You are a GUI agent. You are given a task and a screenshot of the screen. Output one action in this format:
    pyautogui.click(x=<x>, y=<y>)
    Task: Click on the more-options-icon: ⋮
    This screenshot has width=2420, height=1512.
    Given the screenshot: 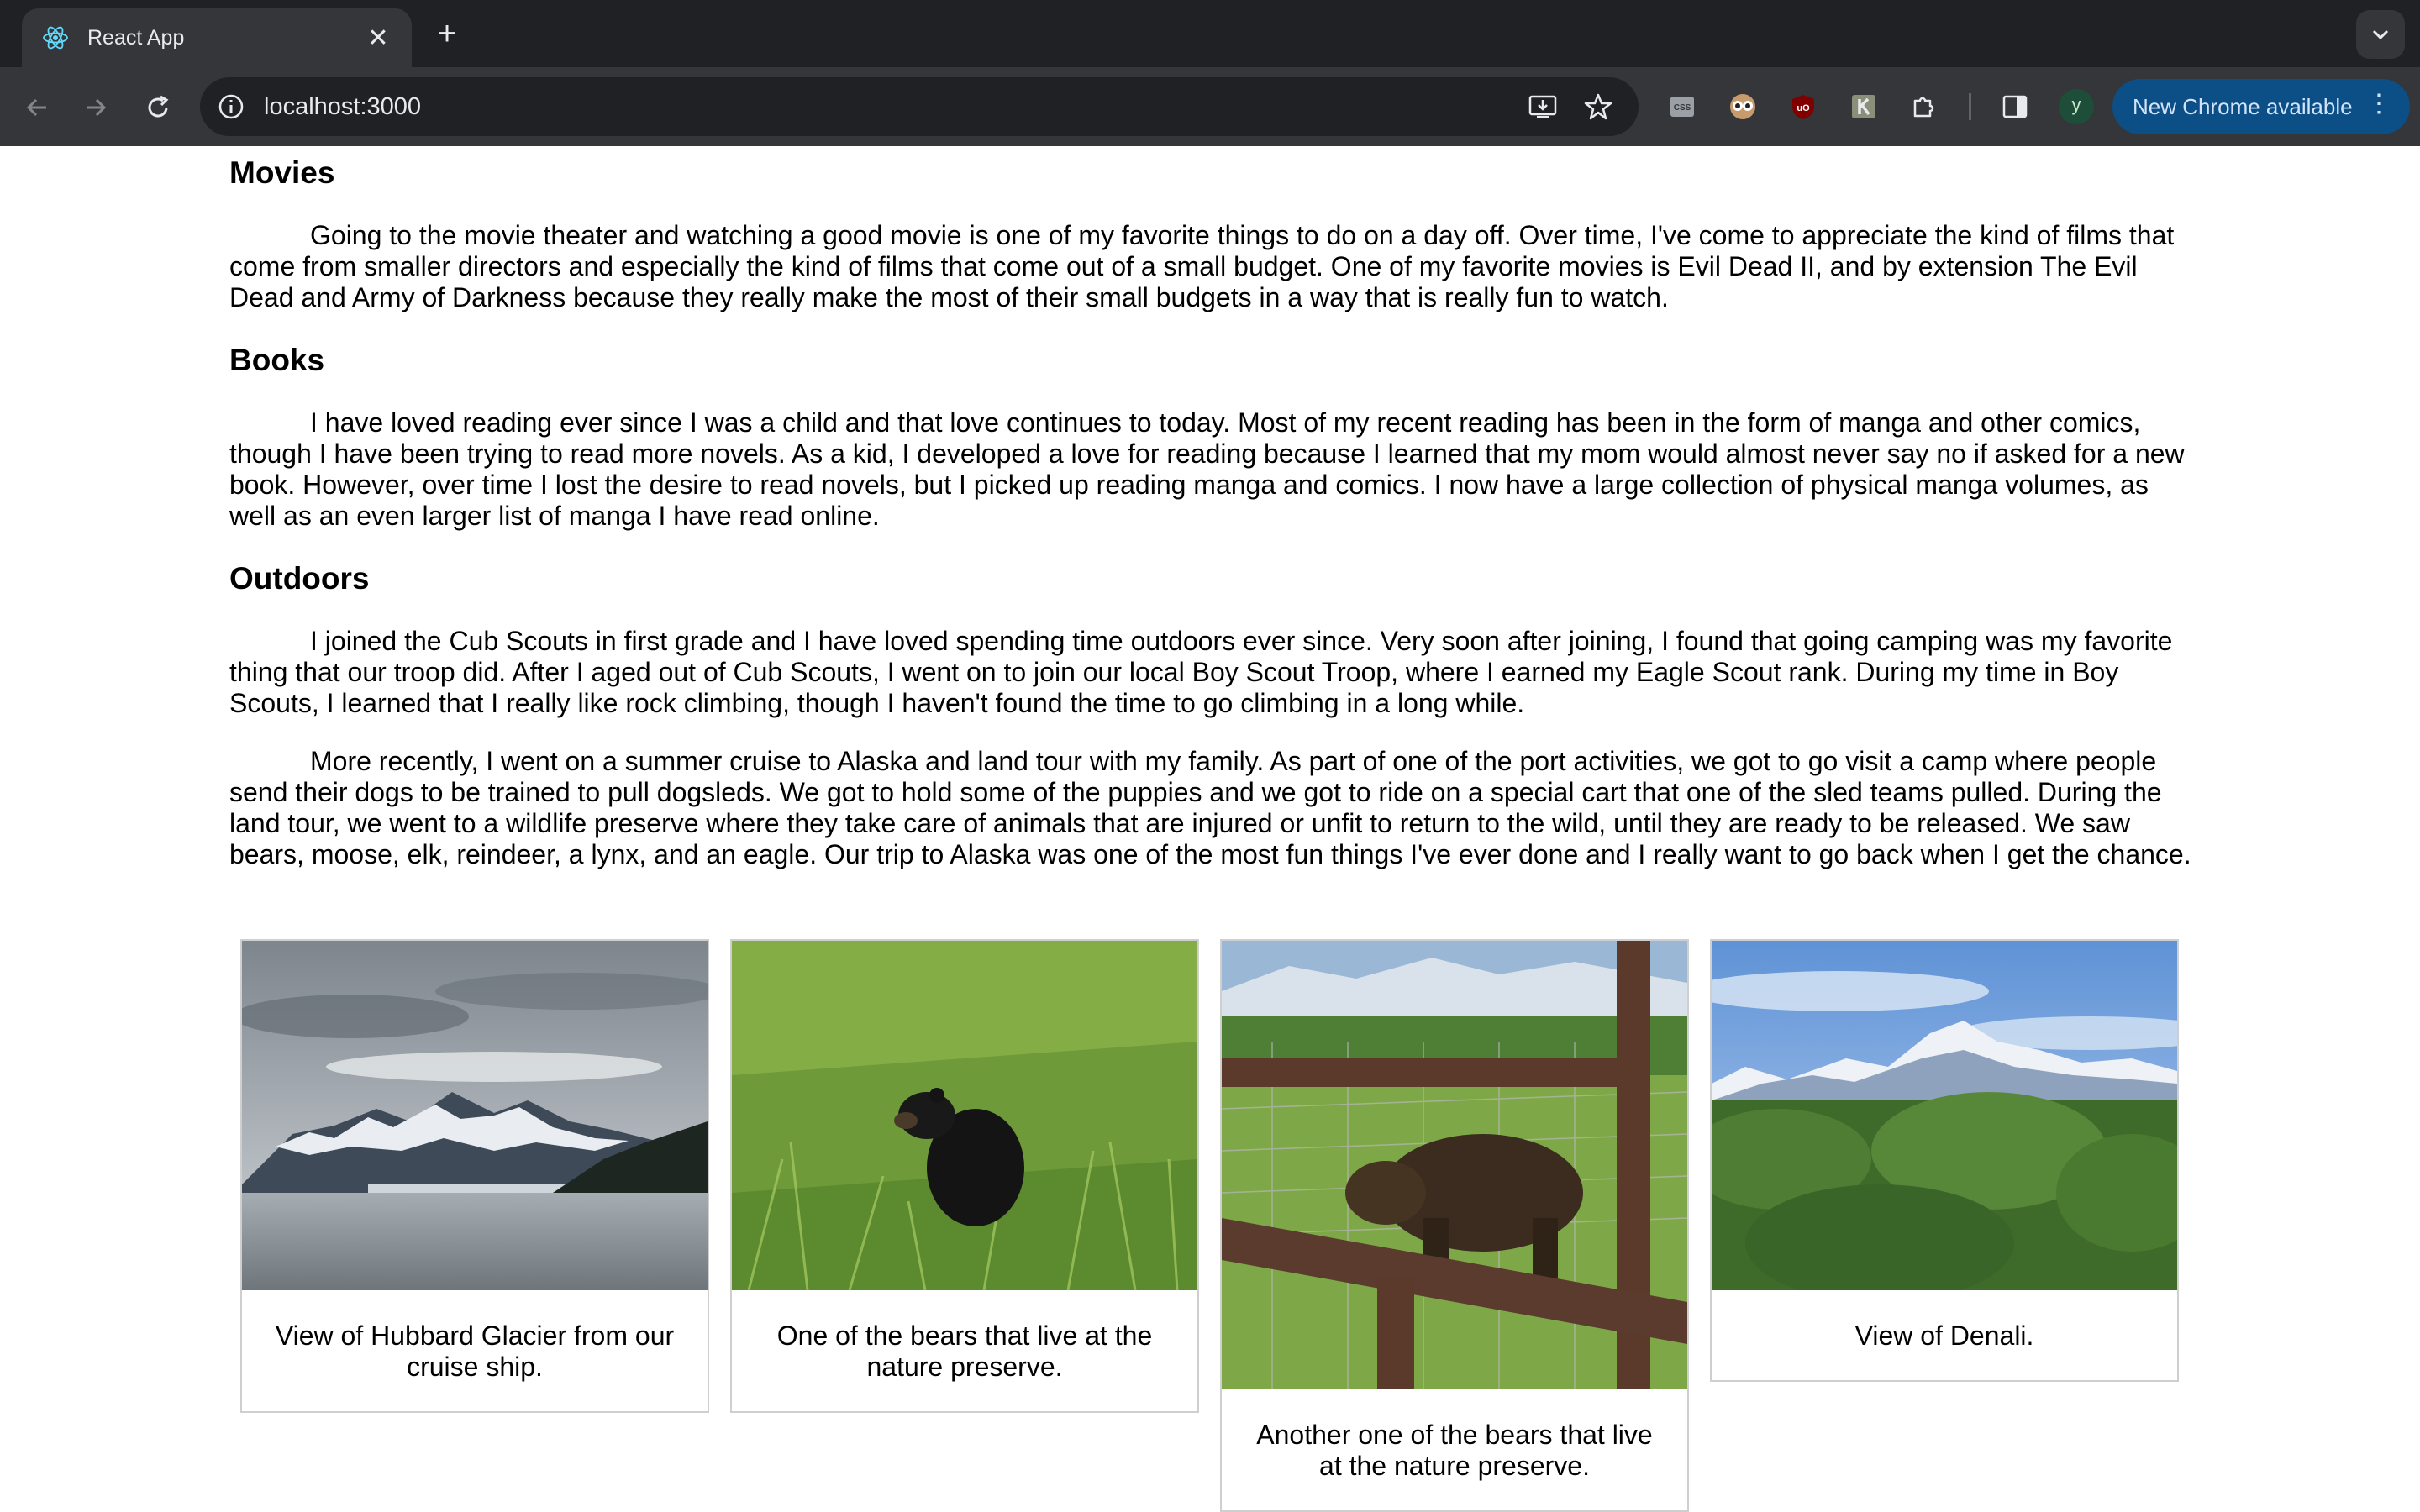 What is the action you would take?
    pyautogui.click(x=2378, y=103)
    